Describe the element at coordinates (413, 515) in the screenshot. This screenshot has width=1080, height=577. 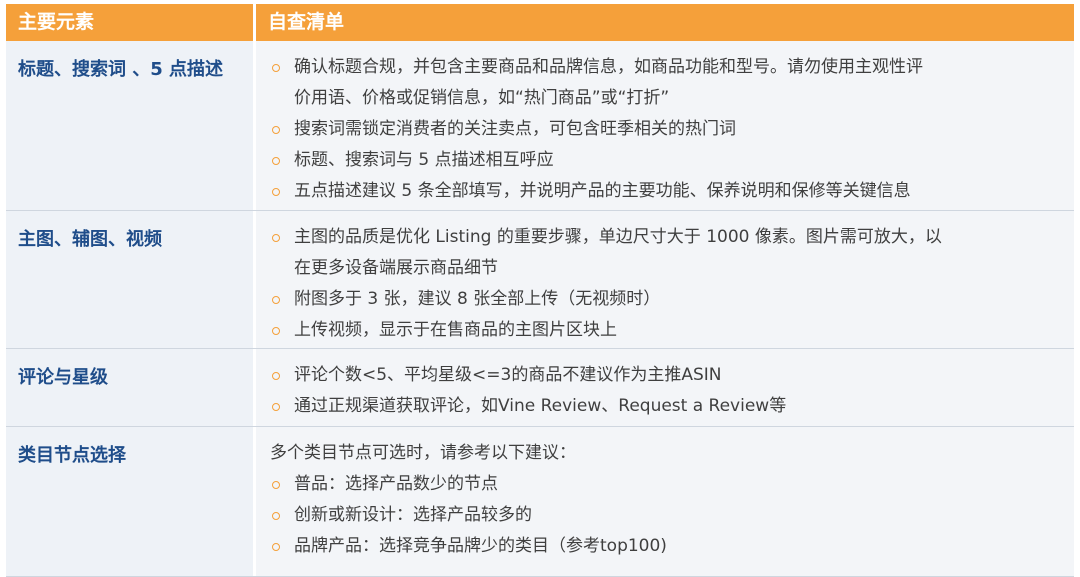
I see `checklist-item-text: 创新或新设计：选择产品较多的` at that location.